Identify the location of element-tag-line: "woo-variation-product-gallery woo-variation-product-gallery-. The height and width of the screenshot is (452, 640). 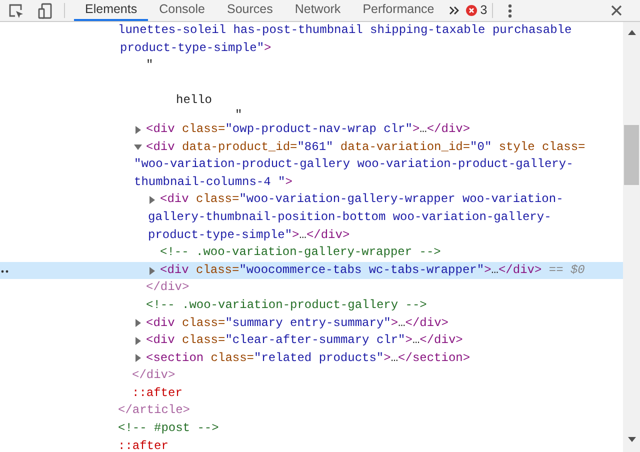
(354, 165).